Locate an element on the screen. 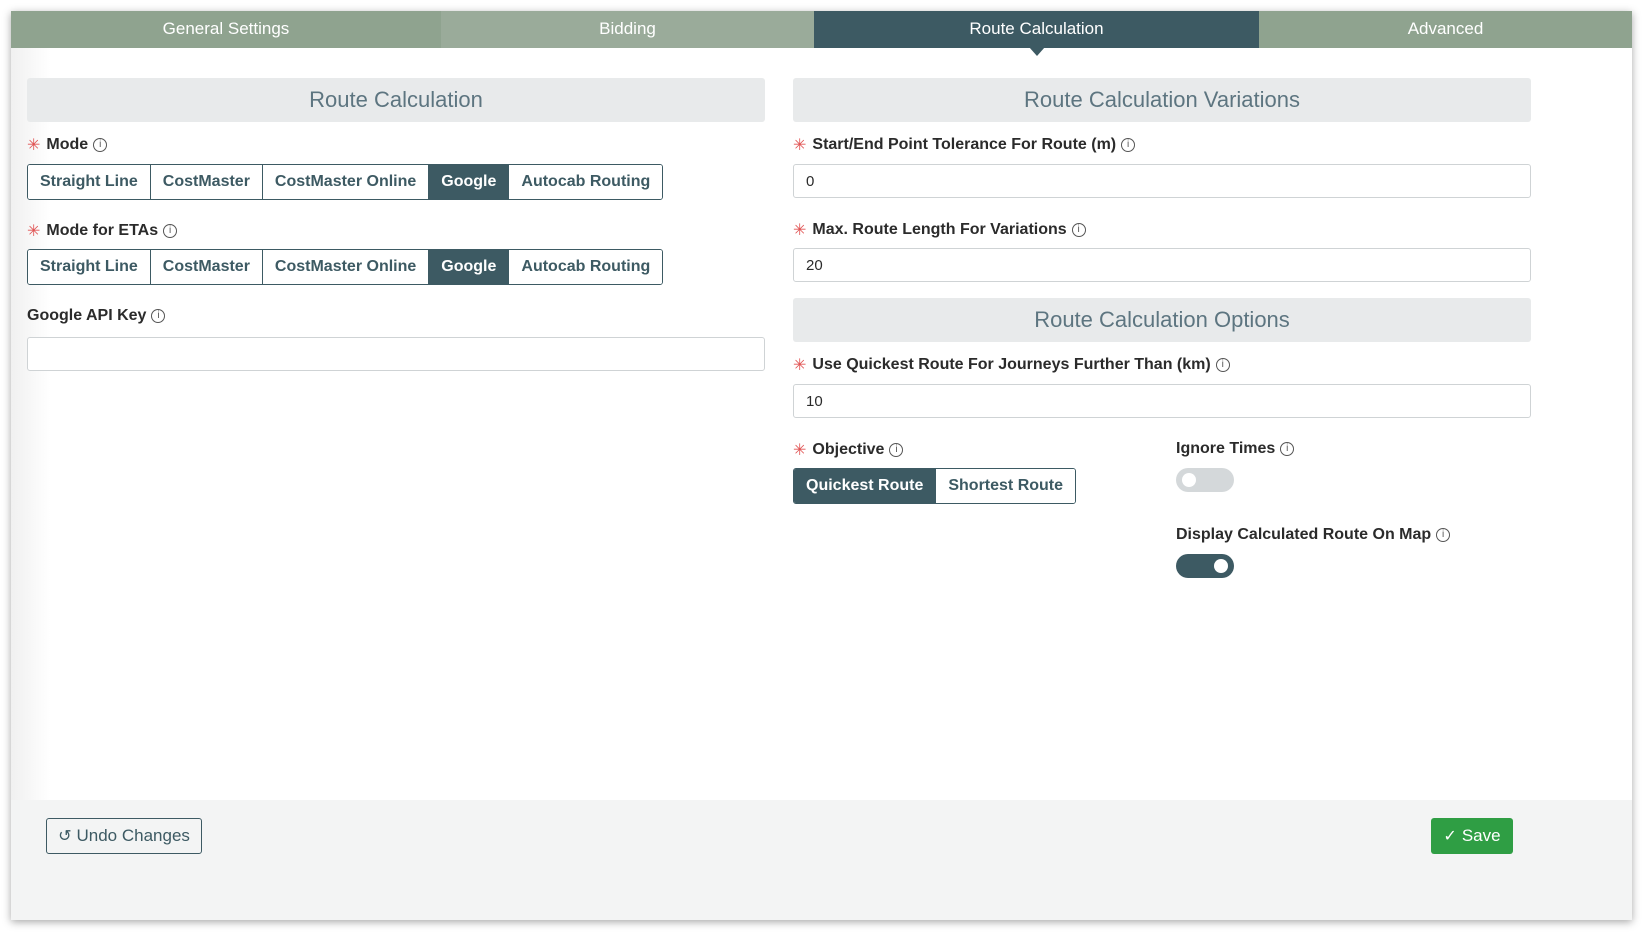 This screenshot has width=1647, height=936. api-key-label-text: Google API Key is located at coordinates (87, 315).